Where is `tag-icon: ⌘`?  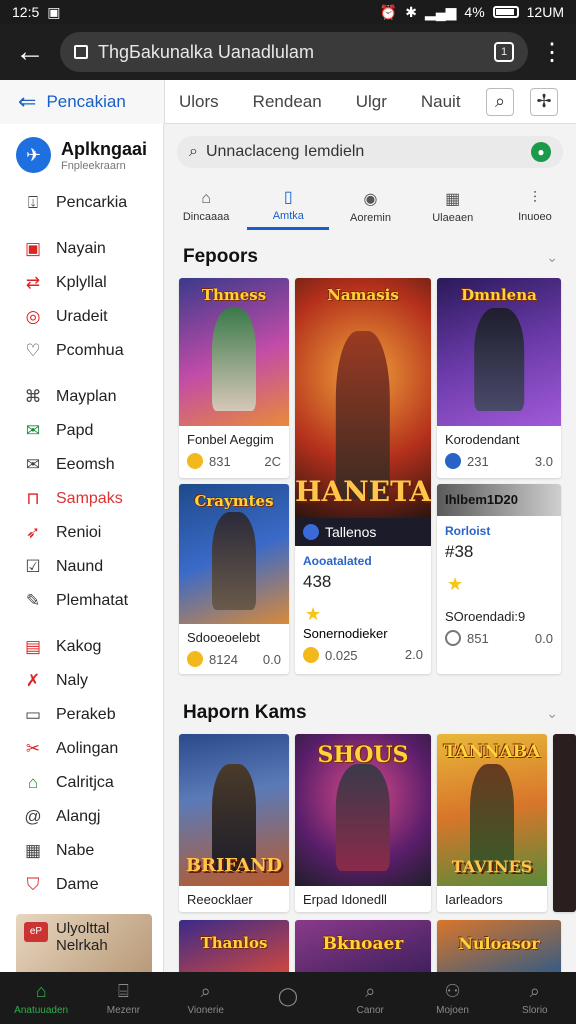 tag-icon: ⌘ is located at coordinates (33, 396).